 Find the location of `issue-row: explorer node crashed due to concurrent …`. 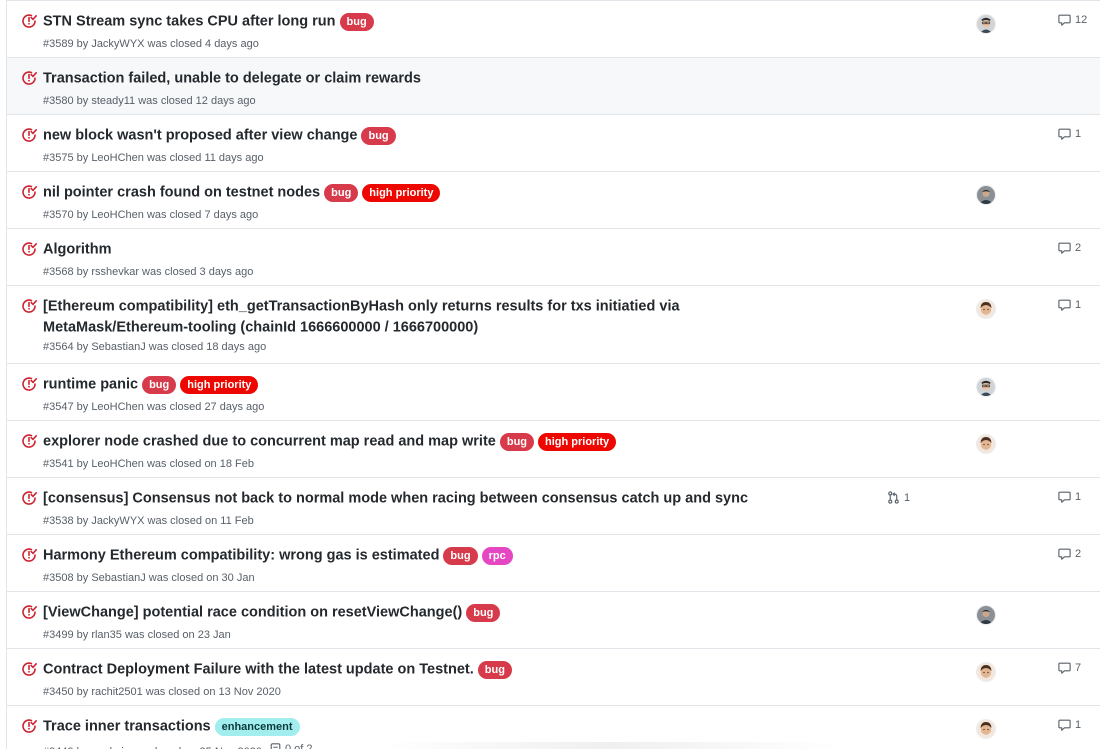

issue-row: explorer node crashed due to concurrent … is located at coordinates (553, 449).